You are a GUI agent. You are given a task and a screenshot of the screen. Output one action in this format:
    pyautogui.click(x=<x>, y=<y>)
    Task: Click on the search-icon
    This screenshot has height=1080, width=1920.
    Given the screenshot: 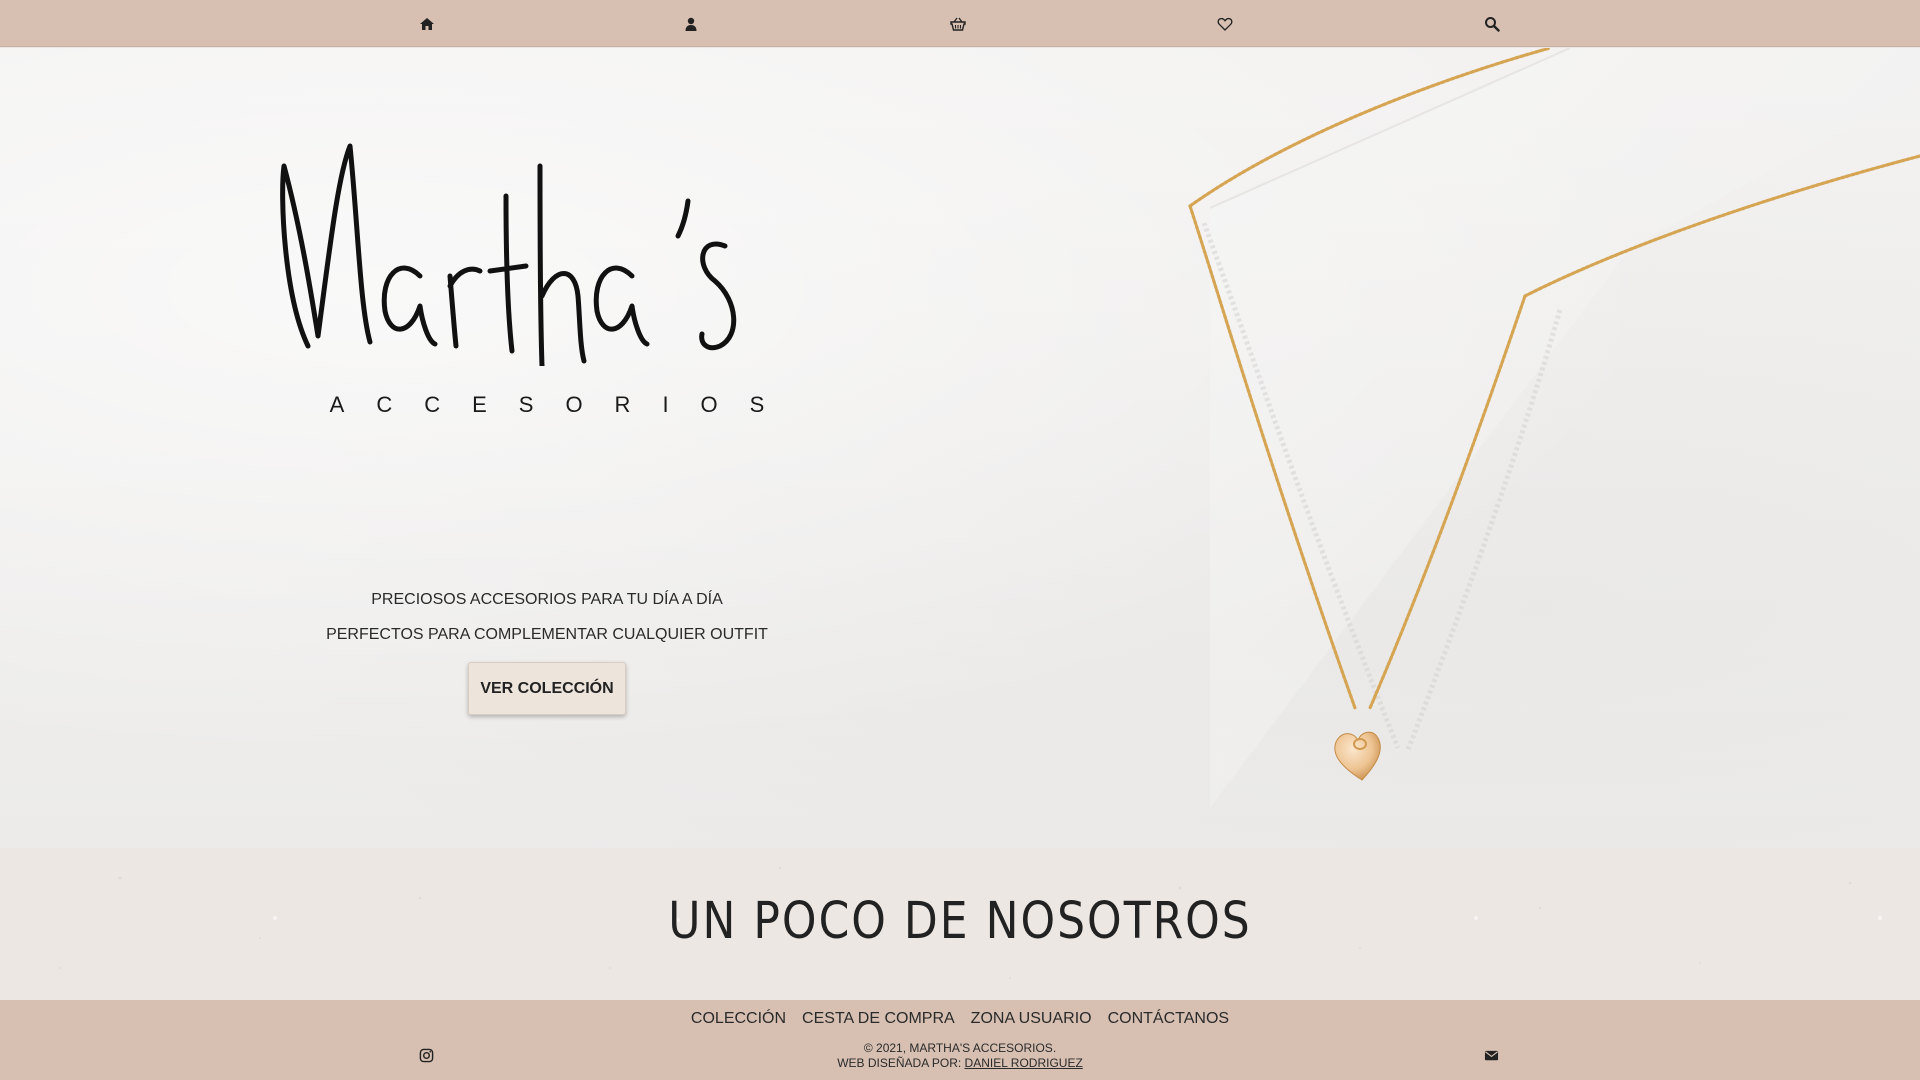 What is the action you would take?
    pyautogui.click(x=1492, y=24)
    